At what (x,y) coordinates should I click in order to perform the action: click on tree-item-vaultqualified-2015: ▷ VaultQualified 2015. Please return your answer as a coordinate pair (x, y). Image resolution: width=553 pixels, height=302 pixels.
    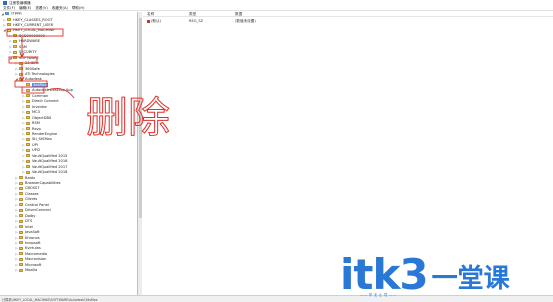
    Looking at the image, I should click on (44, 155).